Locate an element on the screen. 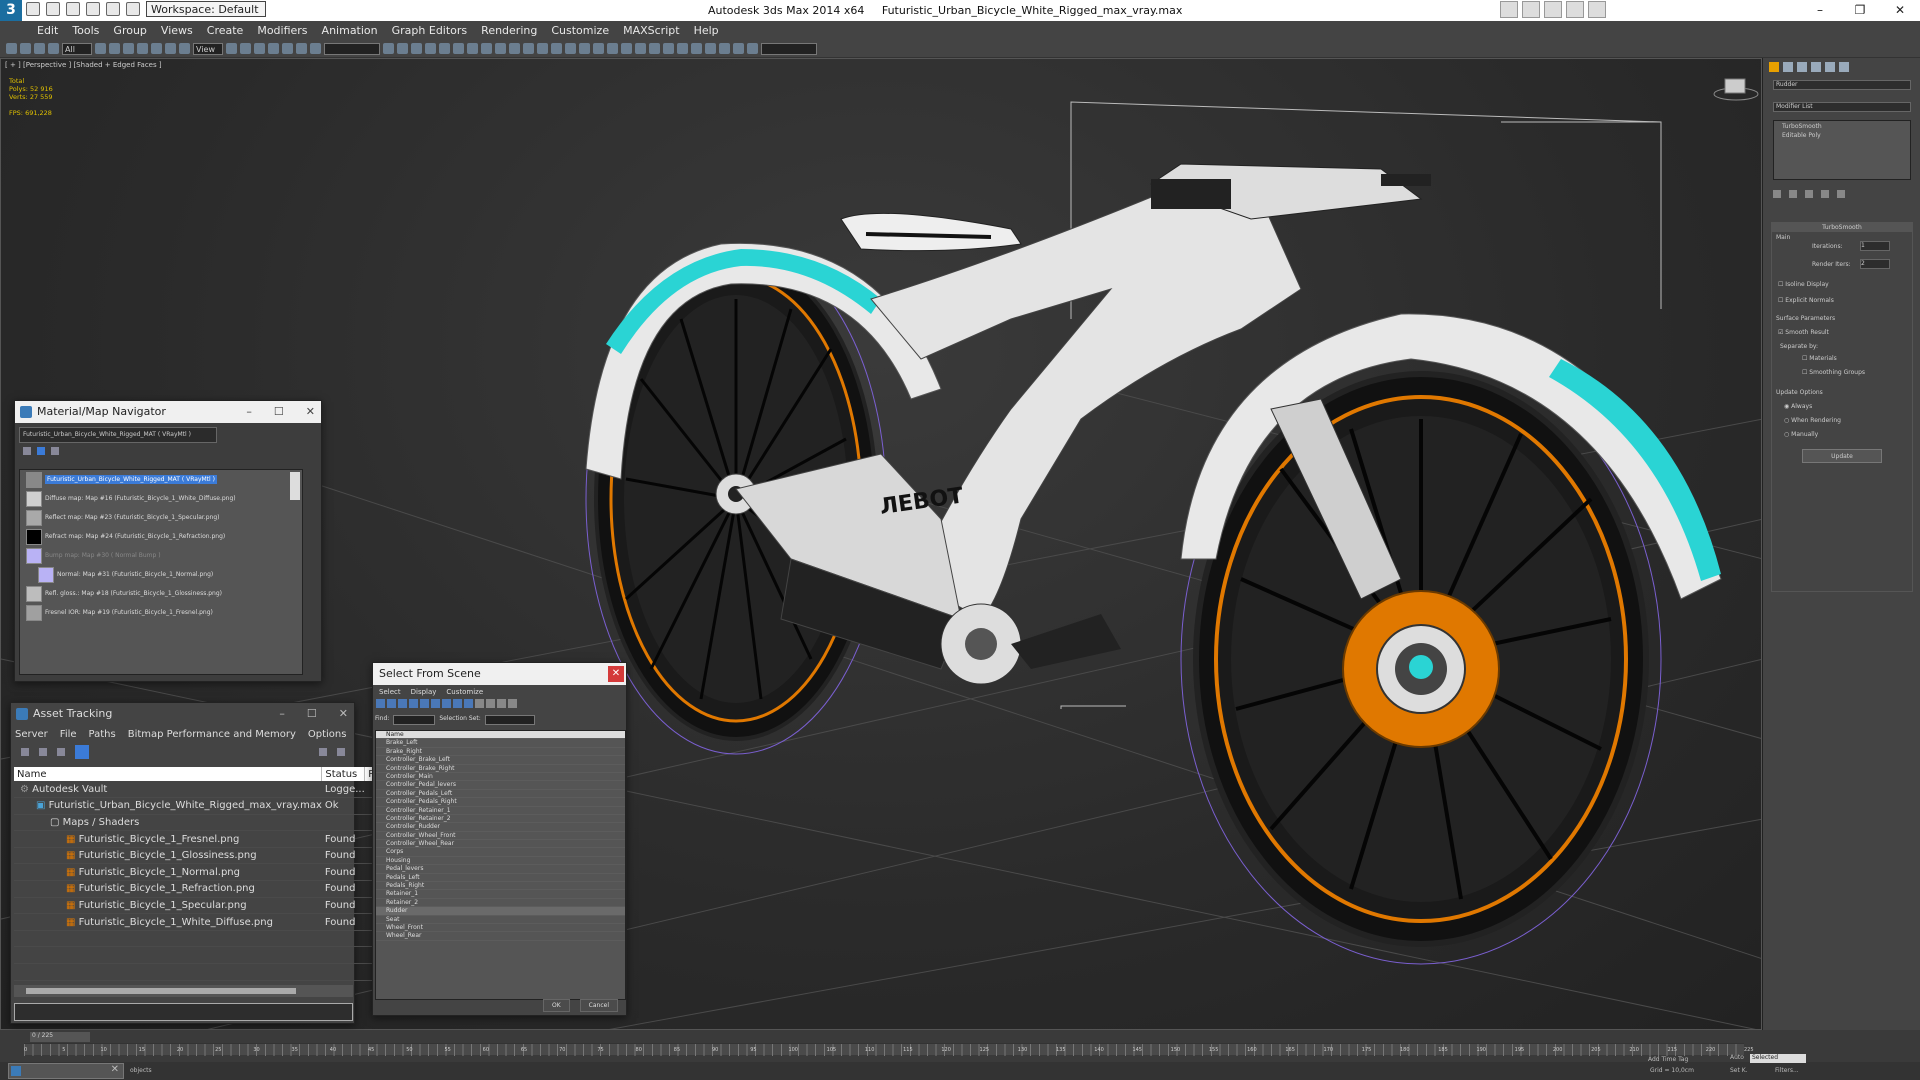  list-item: Controller_Brake_Right is located at coordinates (500, 769).